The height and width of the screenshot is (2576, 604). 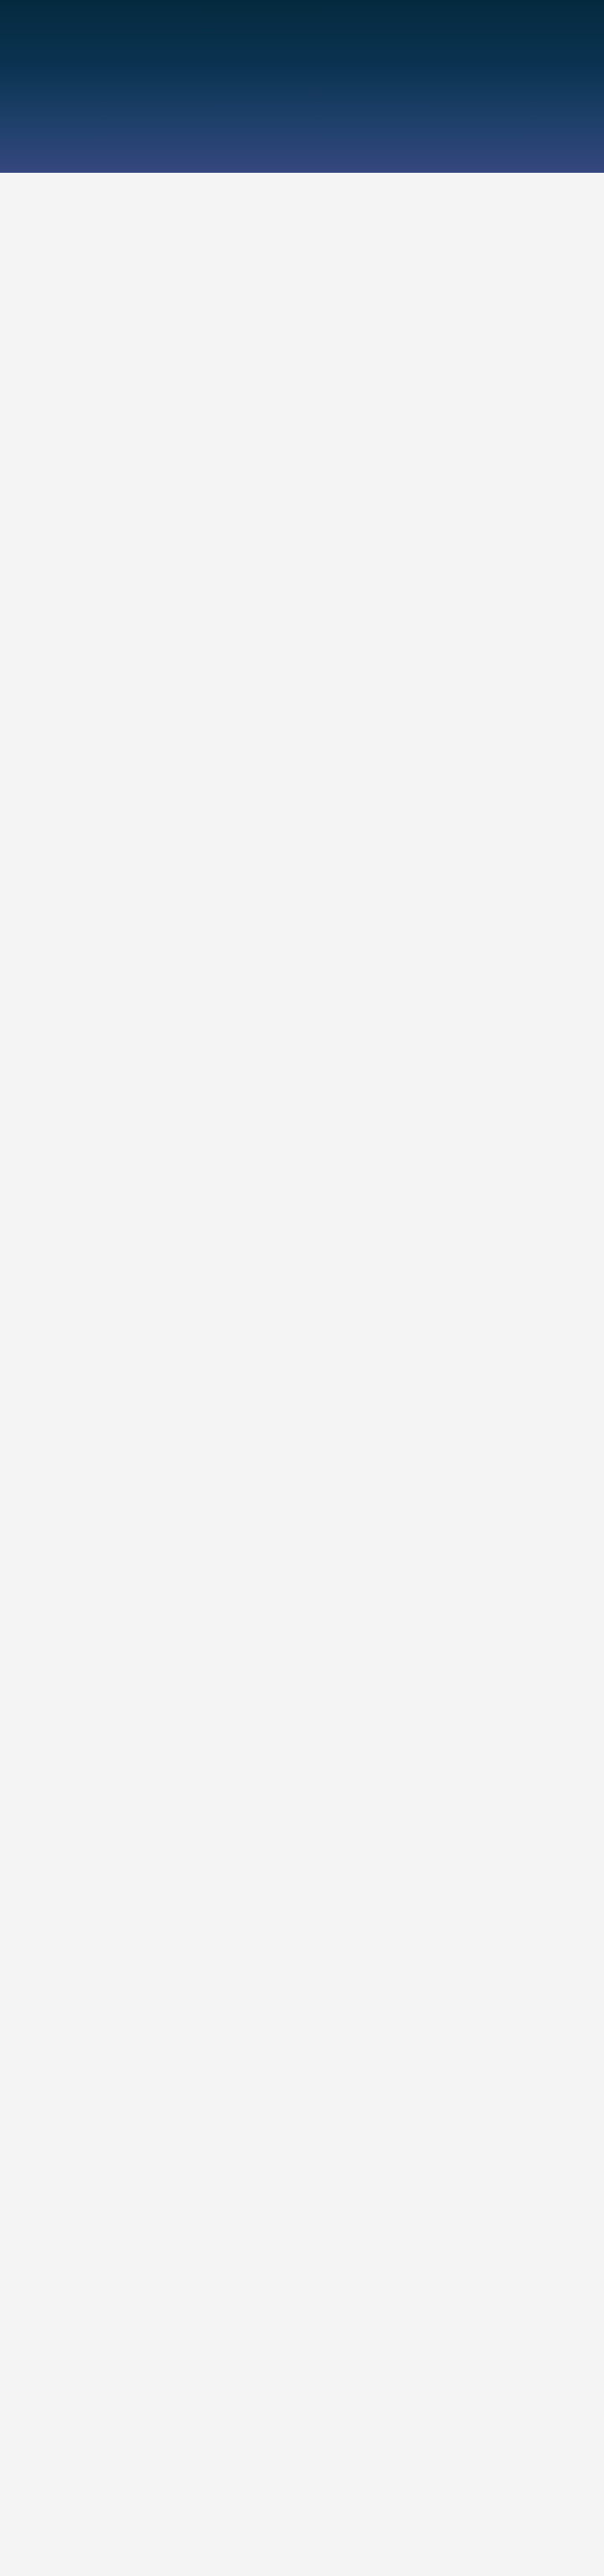 I want to click on hero-collage, so click(x=302, y=122).